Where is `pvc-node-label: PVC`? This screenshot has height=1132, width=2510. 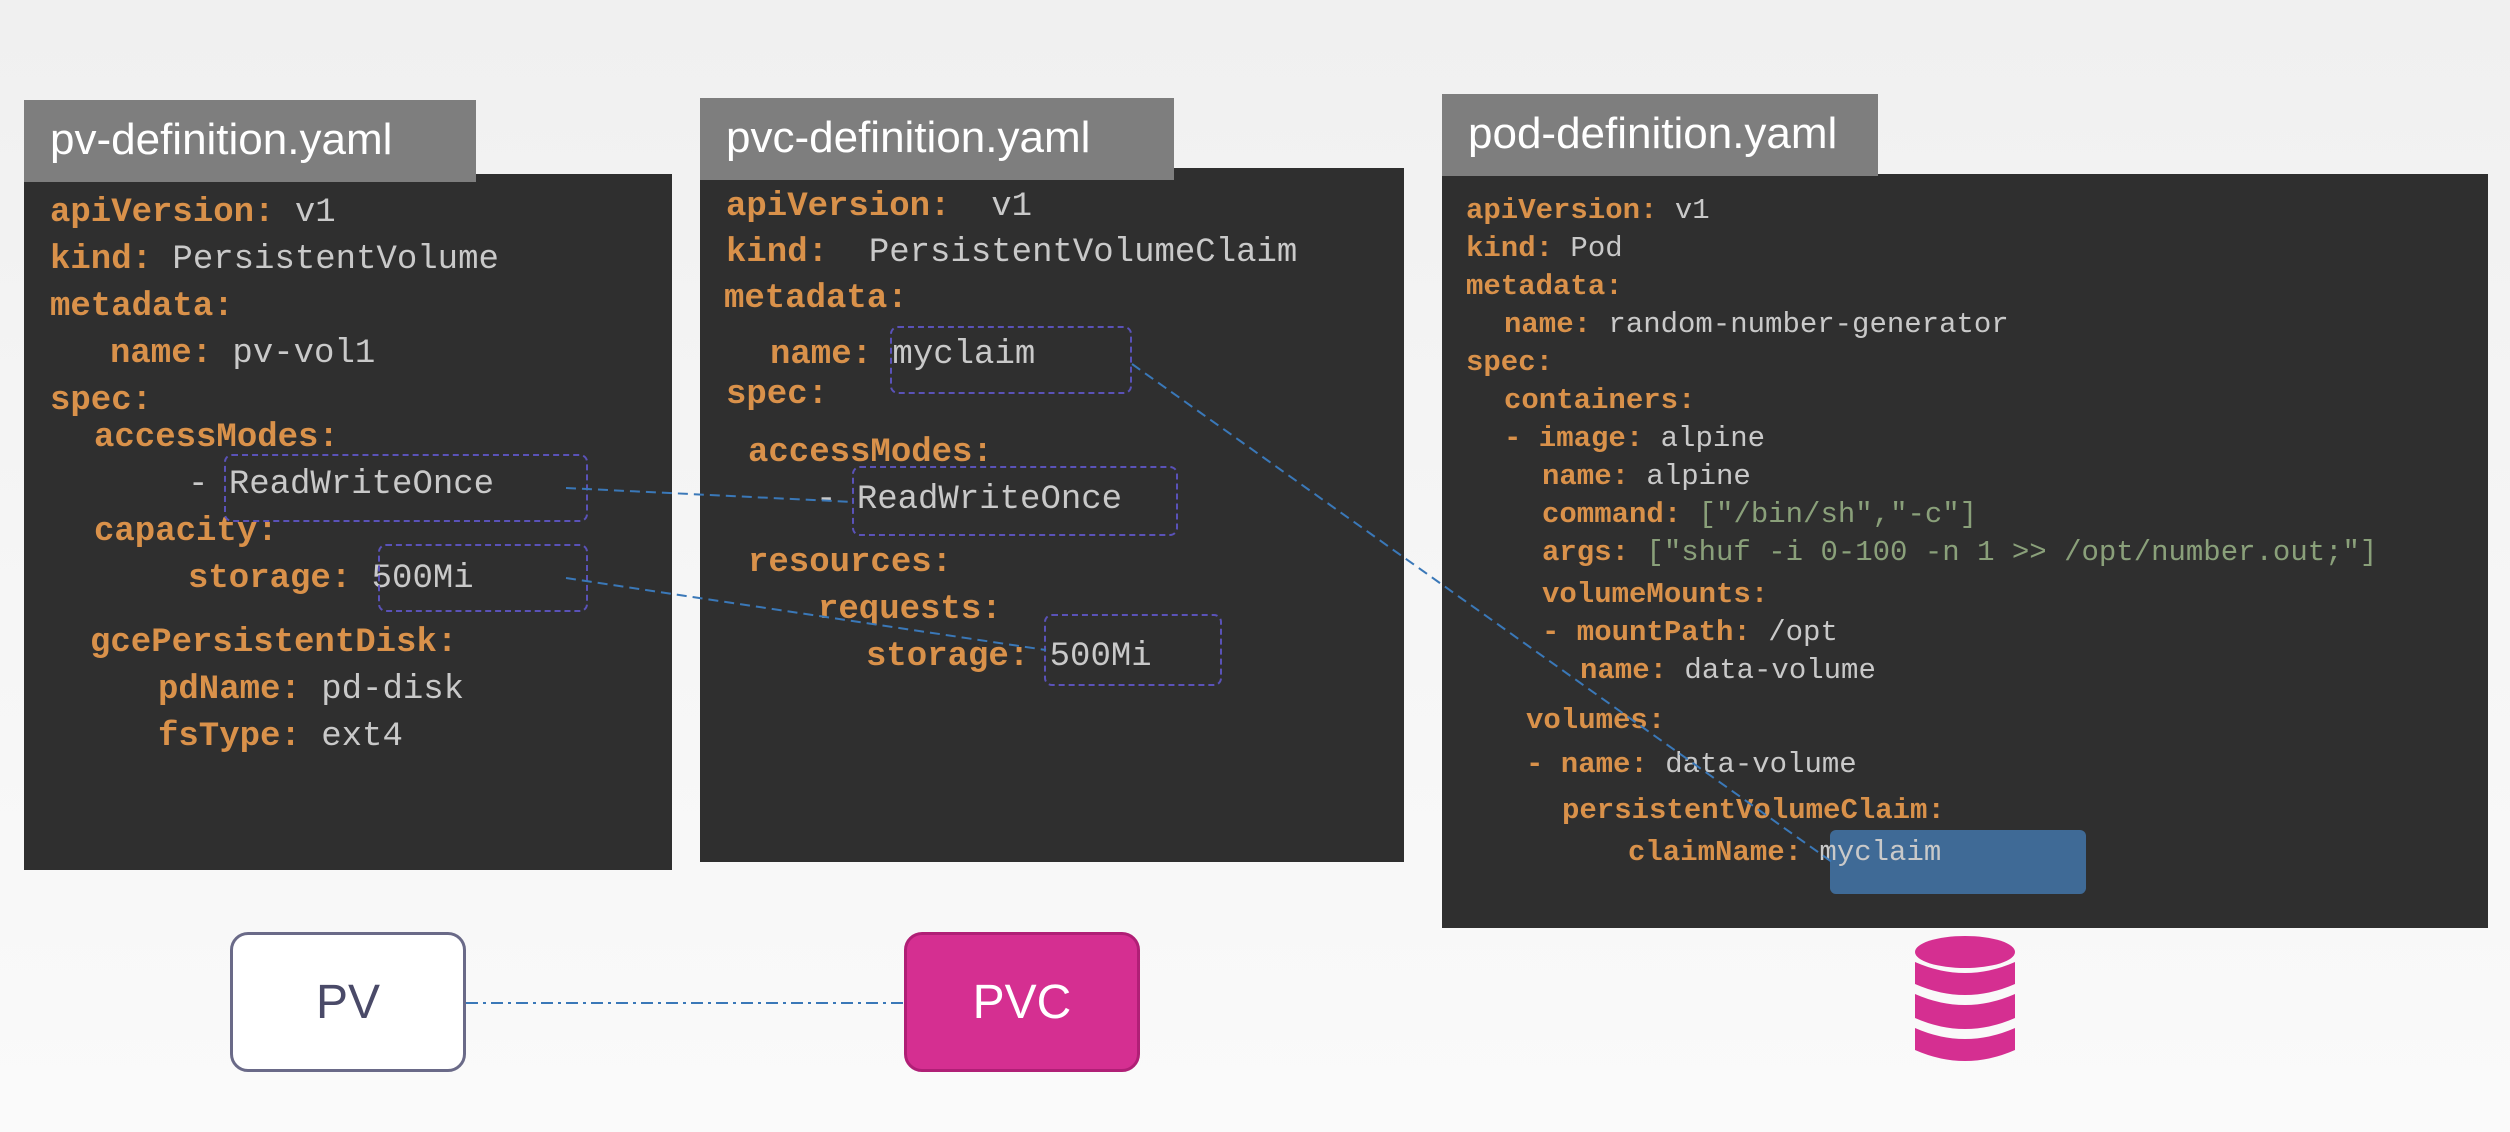
pvc-node-label: PVC is located at coordinates (1022, 1002).